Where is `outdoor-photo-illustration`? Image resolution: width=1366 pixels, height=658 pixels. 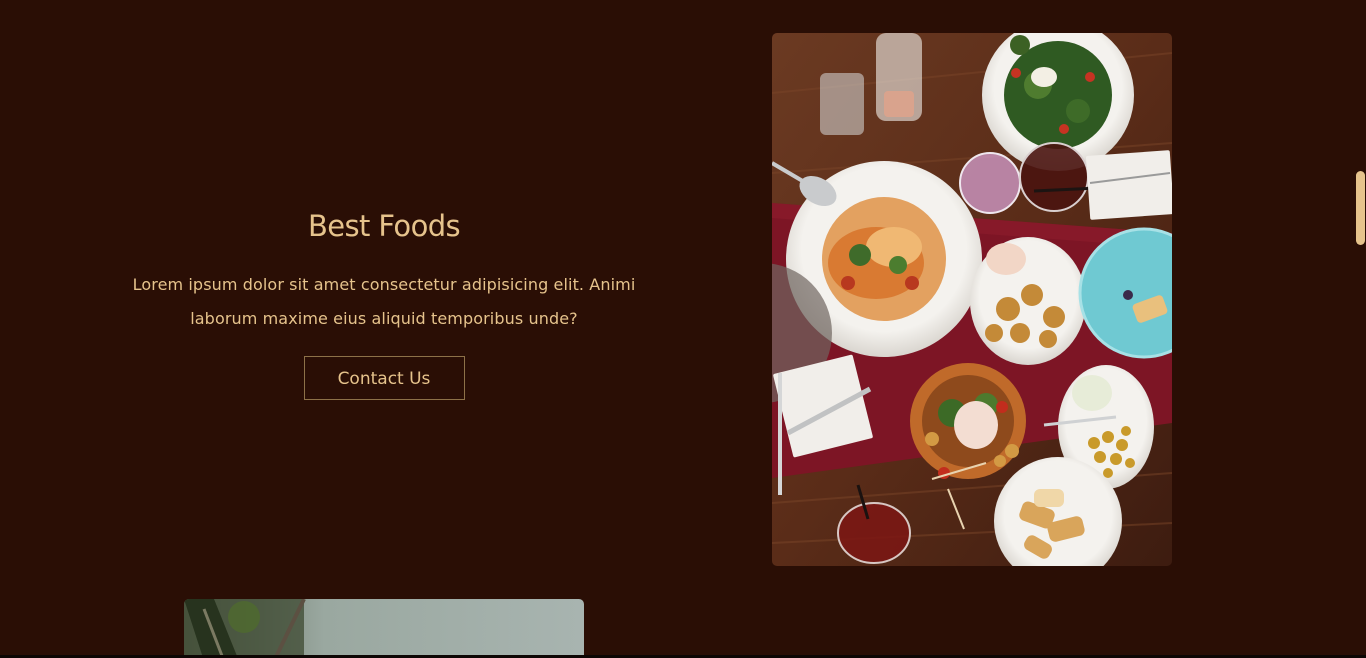 outdoor-photo-illustration is located at coordinates (384, 628).